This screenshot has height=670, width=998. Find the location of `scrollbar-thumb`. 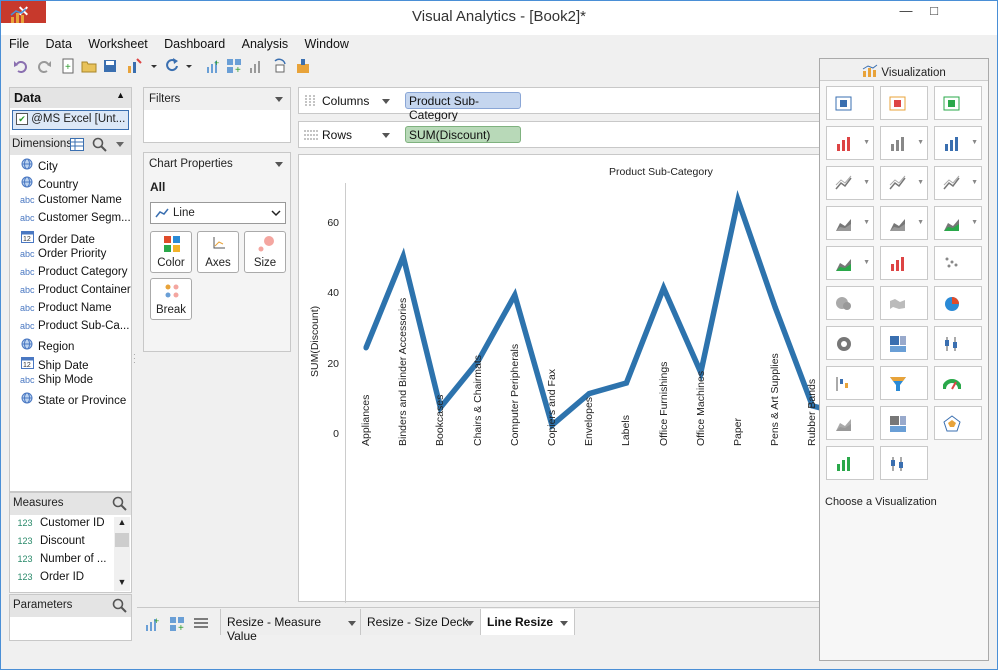

scrollbar-thumb is located at coordinates (122, 540).